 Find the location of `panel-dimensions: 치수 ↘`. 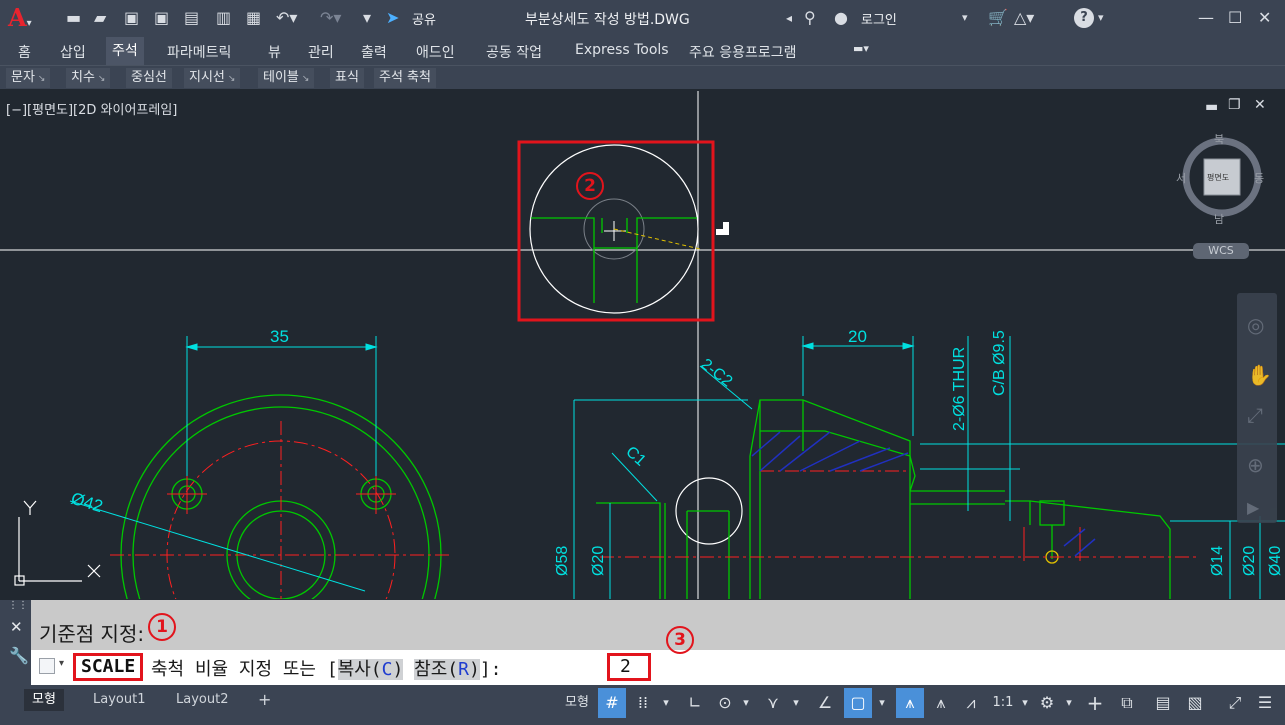

panel-dimensions: 치수 ↘ is located at coordinates (88, 78).